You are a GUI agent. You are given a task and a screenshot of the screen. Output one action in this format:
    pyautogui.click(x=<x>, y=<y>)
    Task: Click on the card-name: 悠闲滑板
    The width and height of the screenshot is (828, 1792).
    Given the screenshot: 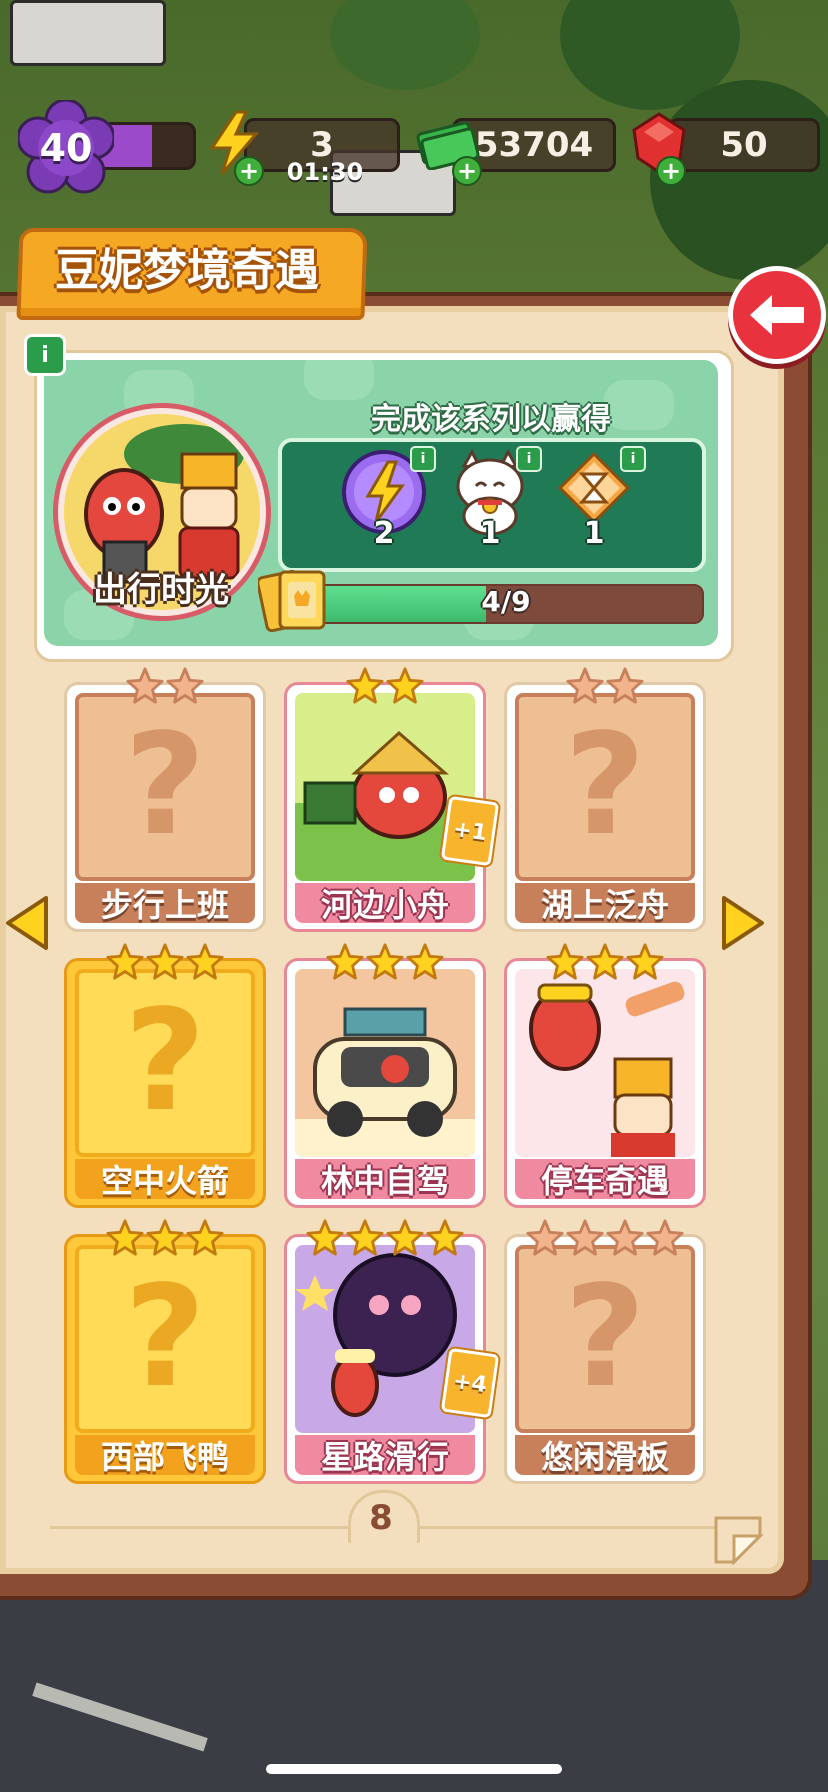 What is the action you would take?
    pyautogui.click(x=605, y=1455)
    